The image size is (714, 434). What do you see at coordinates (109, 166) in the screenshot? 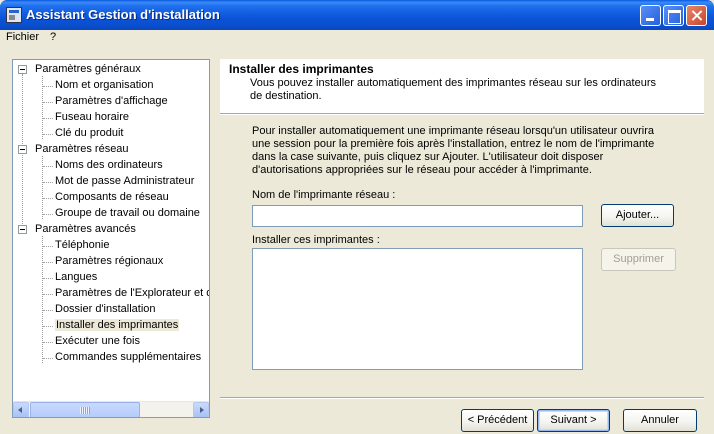
I see `tree-item: Noms des ordinateurs` at bounding box center [109, 166].